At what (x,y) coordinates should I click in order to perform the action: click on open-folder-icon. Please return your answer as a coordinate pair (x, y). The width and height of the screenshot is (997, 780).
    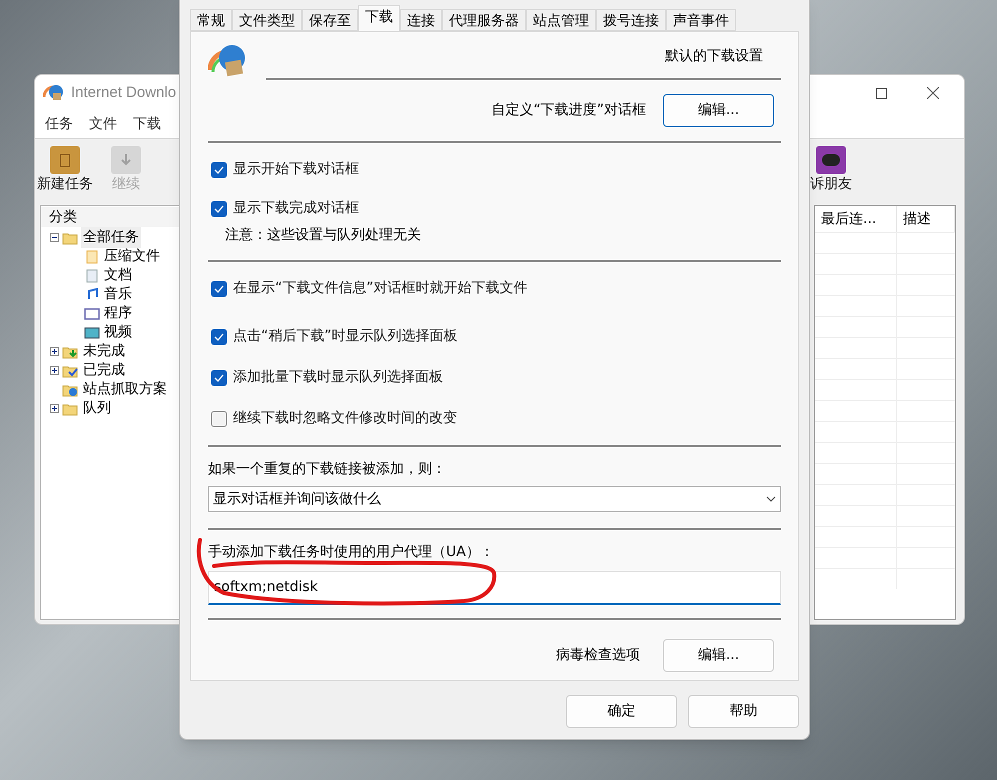
    Looking at the image, I should click on (70, 237).